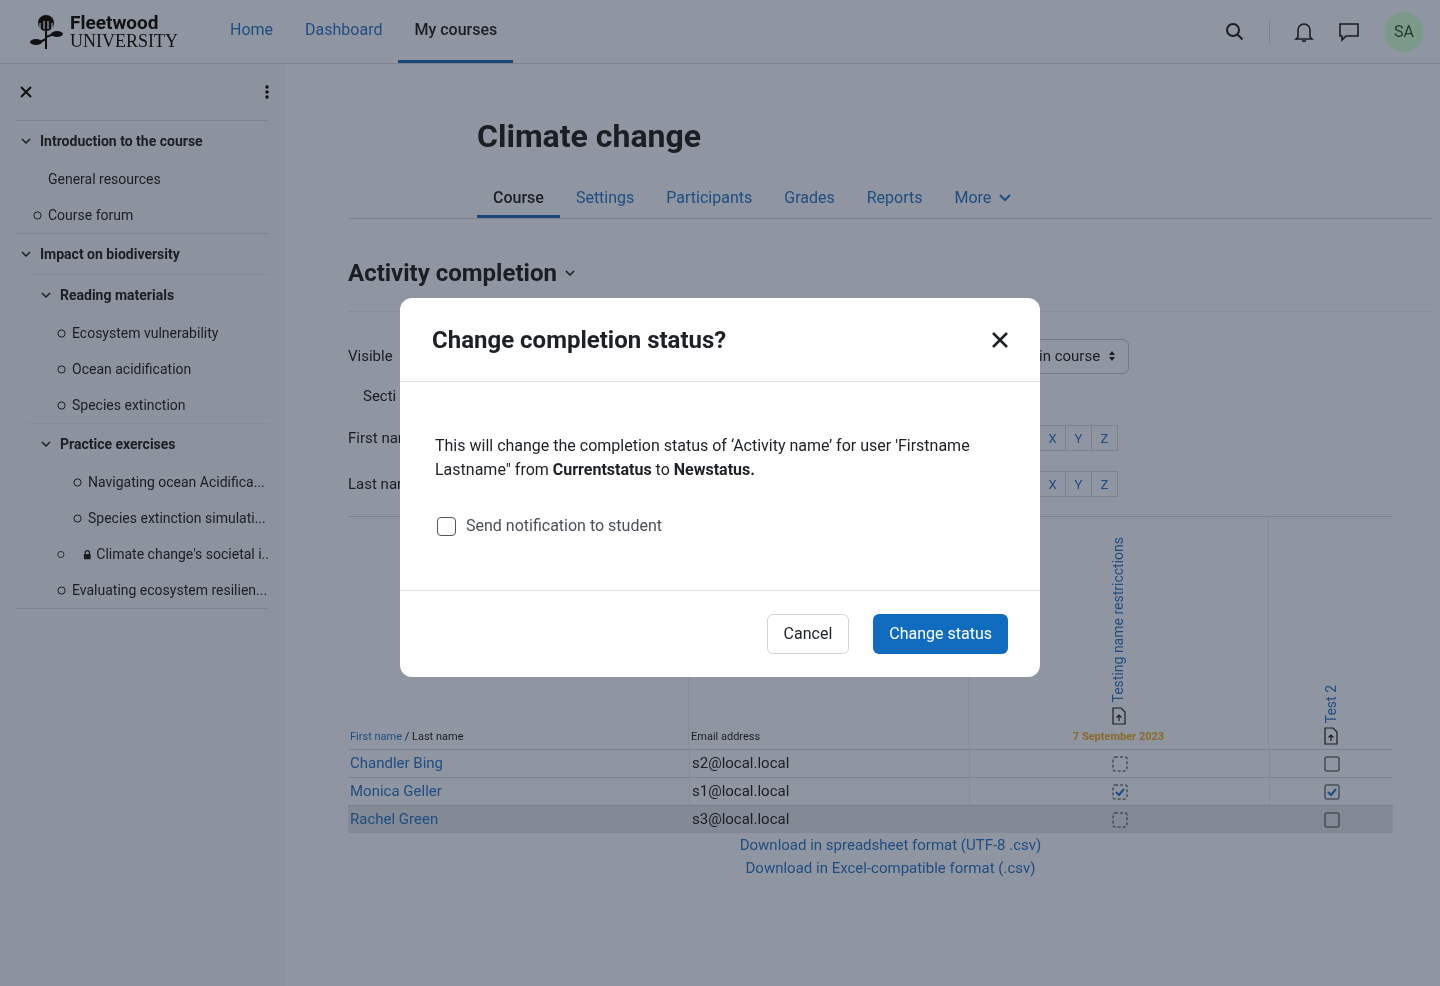 The height and width of the screenshot is (986, 1440). Describe the element at coordinates (1404, 31) in the screenshot. I see `avatar: SA` at that location.